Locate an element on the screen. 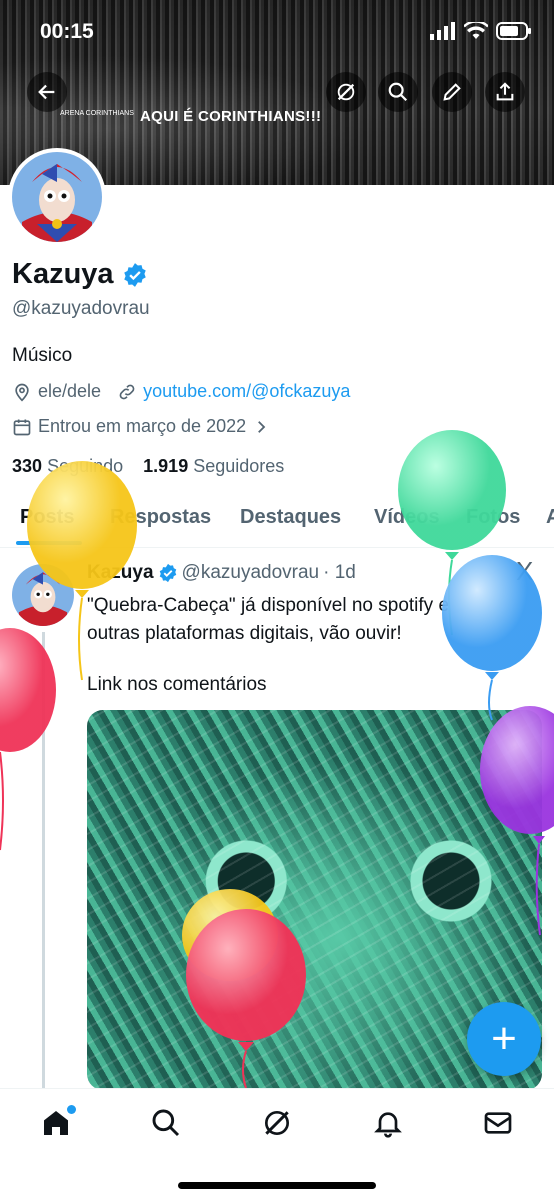 This screenshot has height=1200, width=554. grok-button is located at coordinates (346, 92).